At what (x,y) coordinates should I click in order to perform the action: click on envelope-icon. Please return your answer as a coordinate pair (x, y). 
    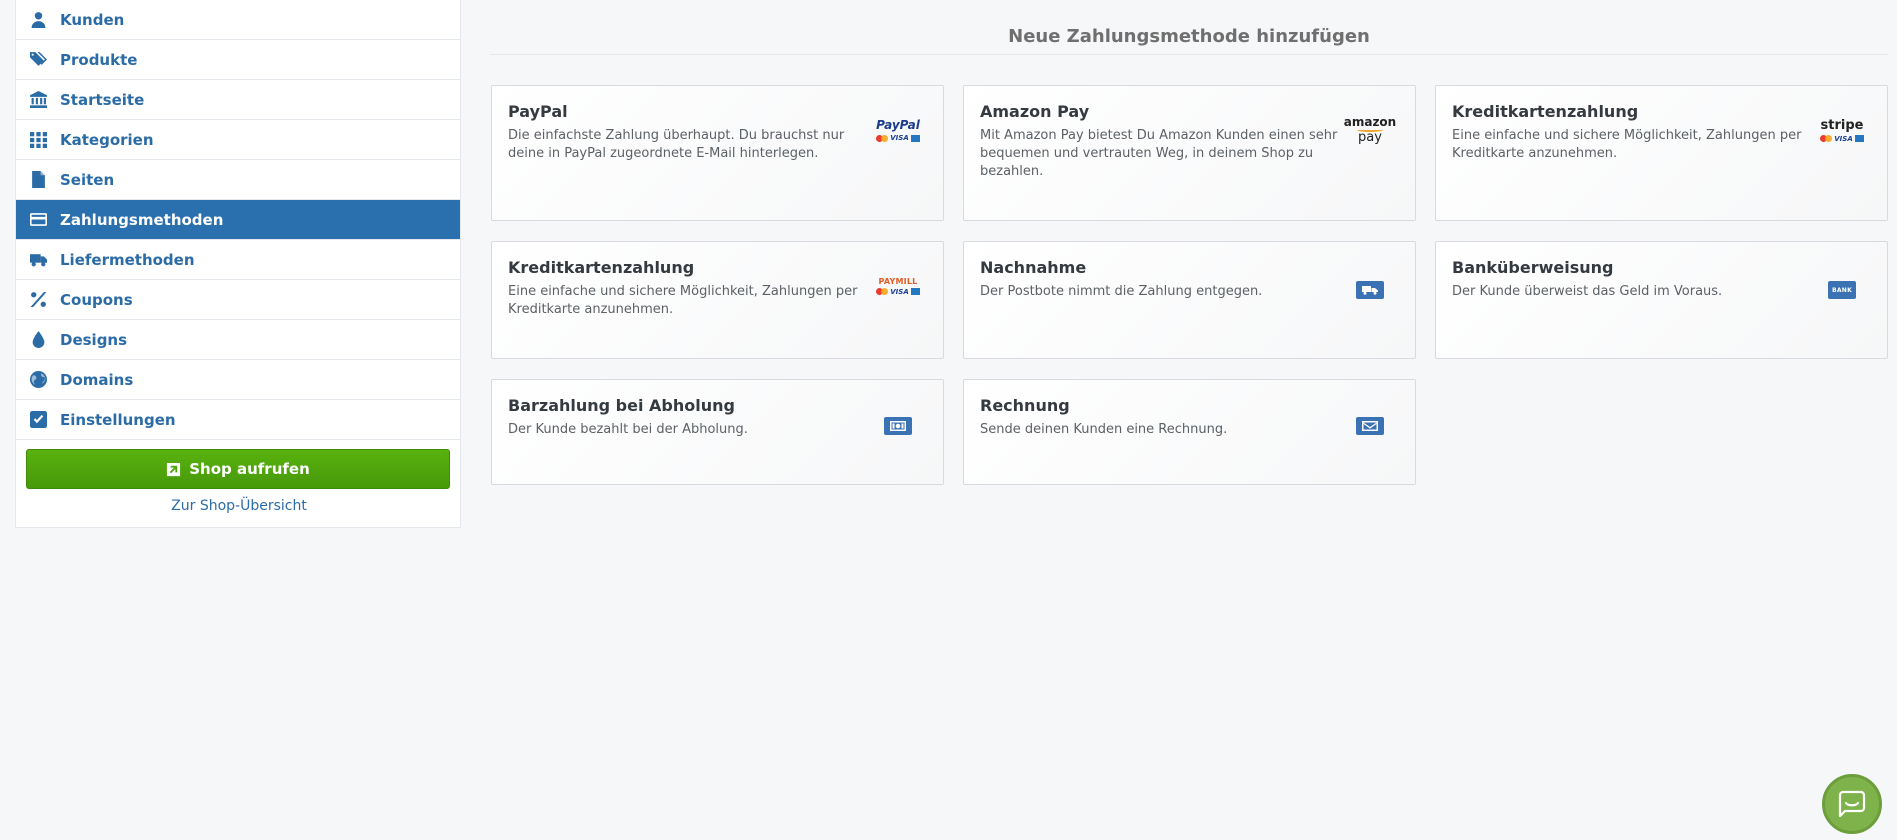
    Looking at the image, I should click on (1370, 426).